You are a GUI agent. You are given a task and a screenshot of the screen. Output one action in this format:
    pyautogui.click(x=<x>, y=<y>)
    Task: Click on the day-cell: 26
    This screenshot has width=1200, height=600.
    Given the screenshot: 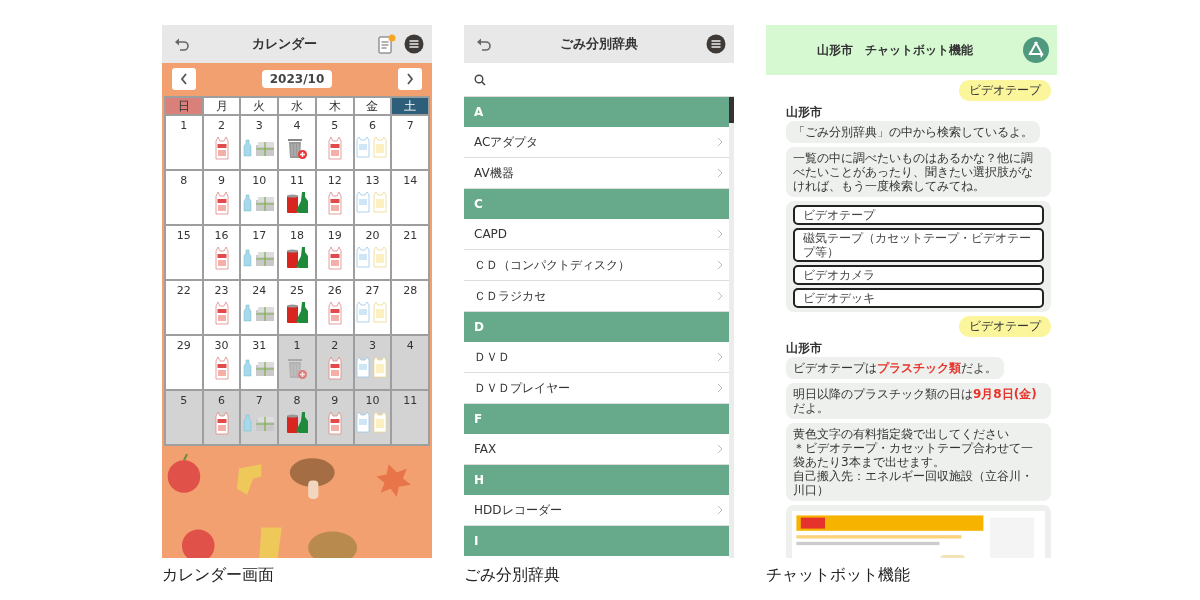 What is the action you would take?
    pyautogui.click(x=334, y=307)
    